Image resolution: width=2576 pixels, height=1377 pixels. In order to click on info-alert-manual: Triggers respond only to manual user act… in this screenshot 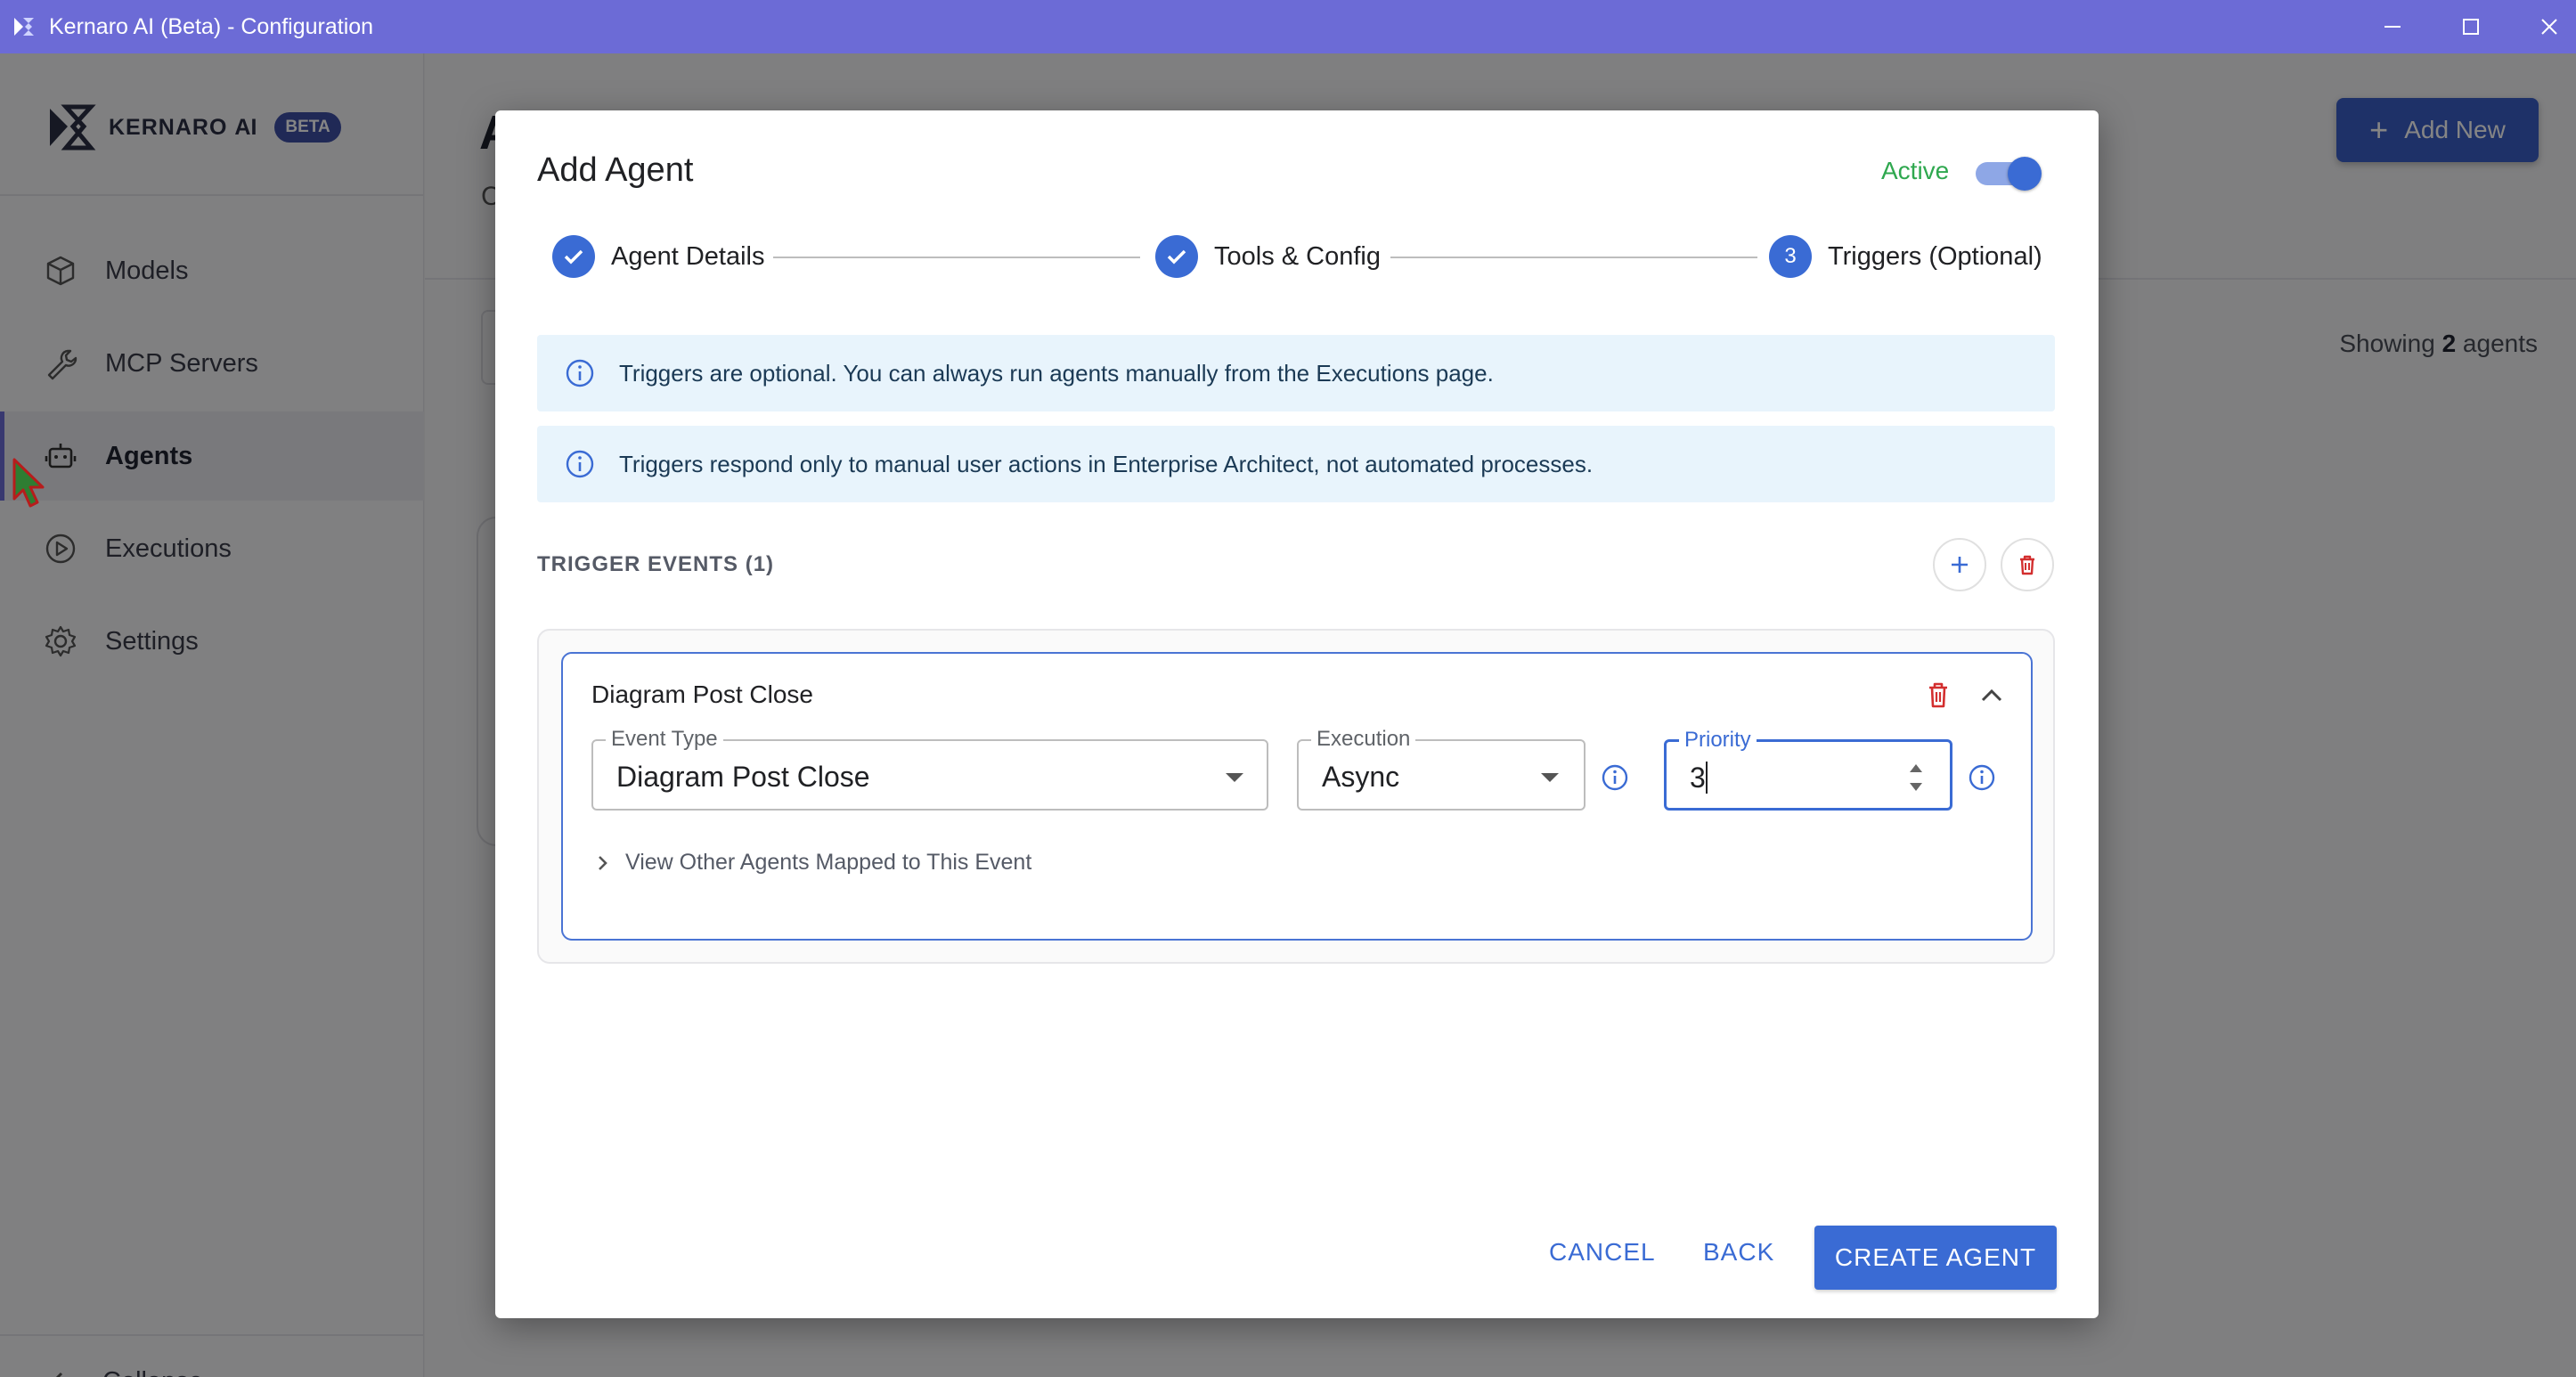, I will do `click(1296, 464)`.